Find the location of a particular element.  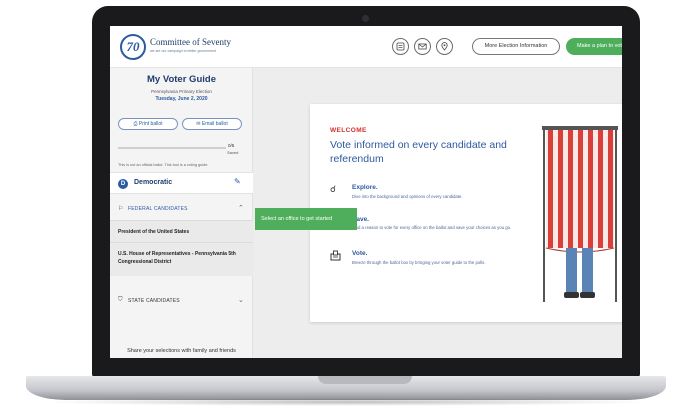

get-started-tooltip: Select an office to get started is located at coordinates (306, 219).